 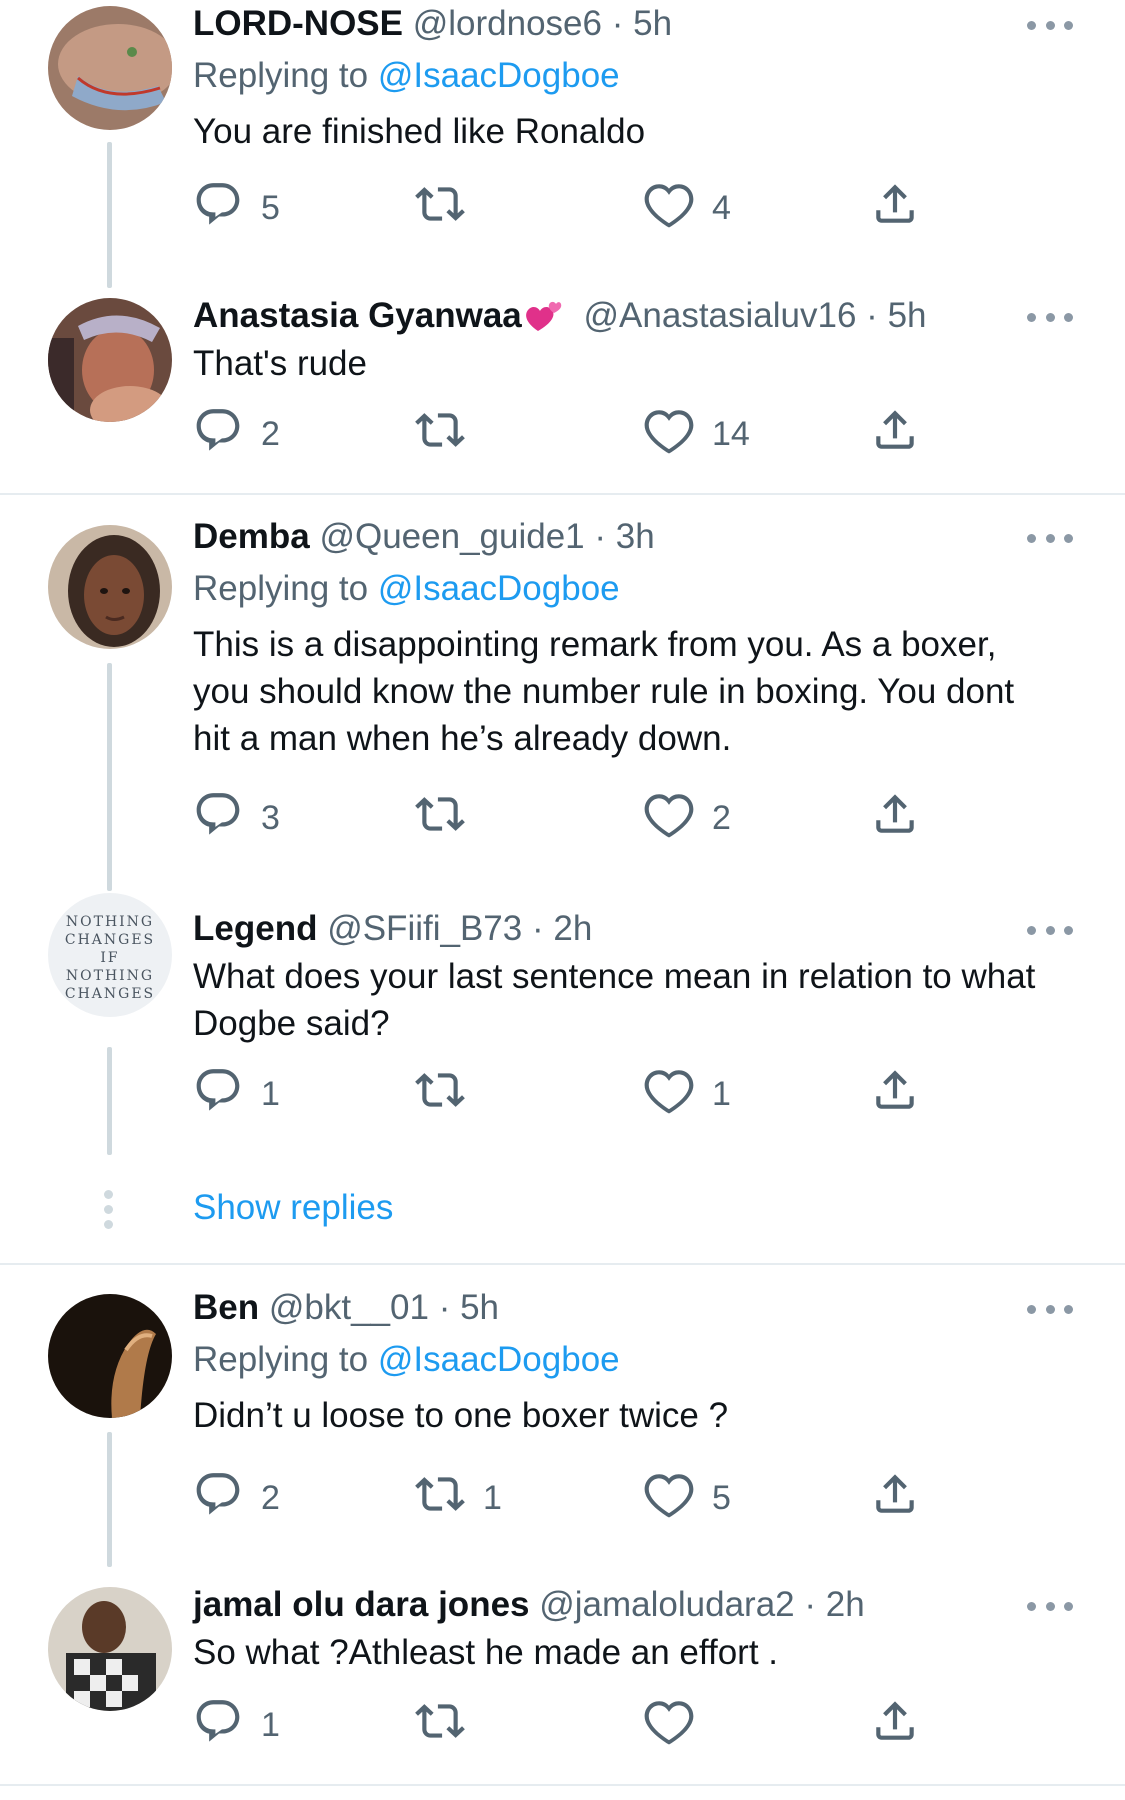 I want to click on replying-to: Replying to @IsaacDogboe, so click(x=639, y=1360).